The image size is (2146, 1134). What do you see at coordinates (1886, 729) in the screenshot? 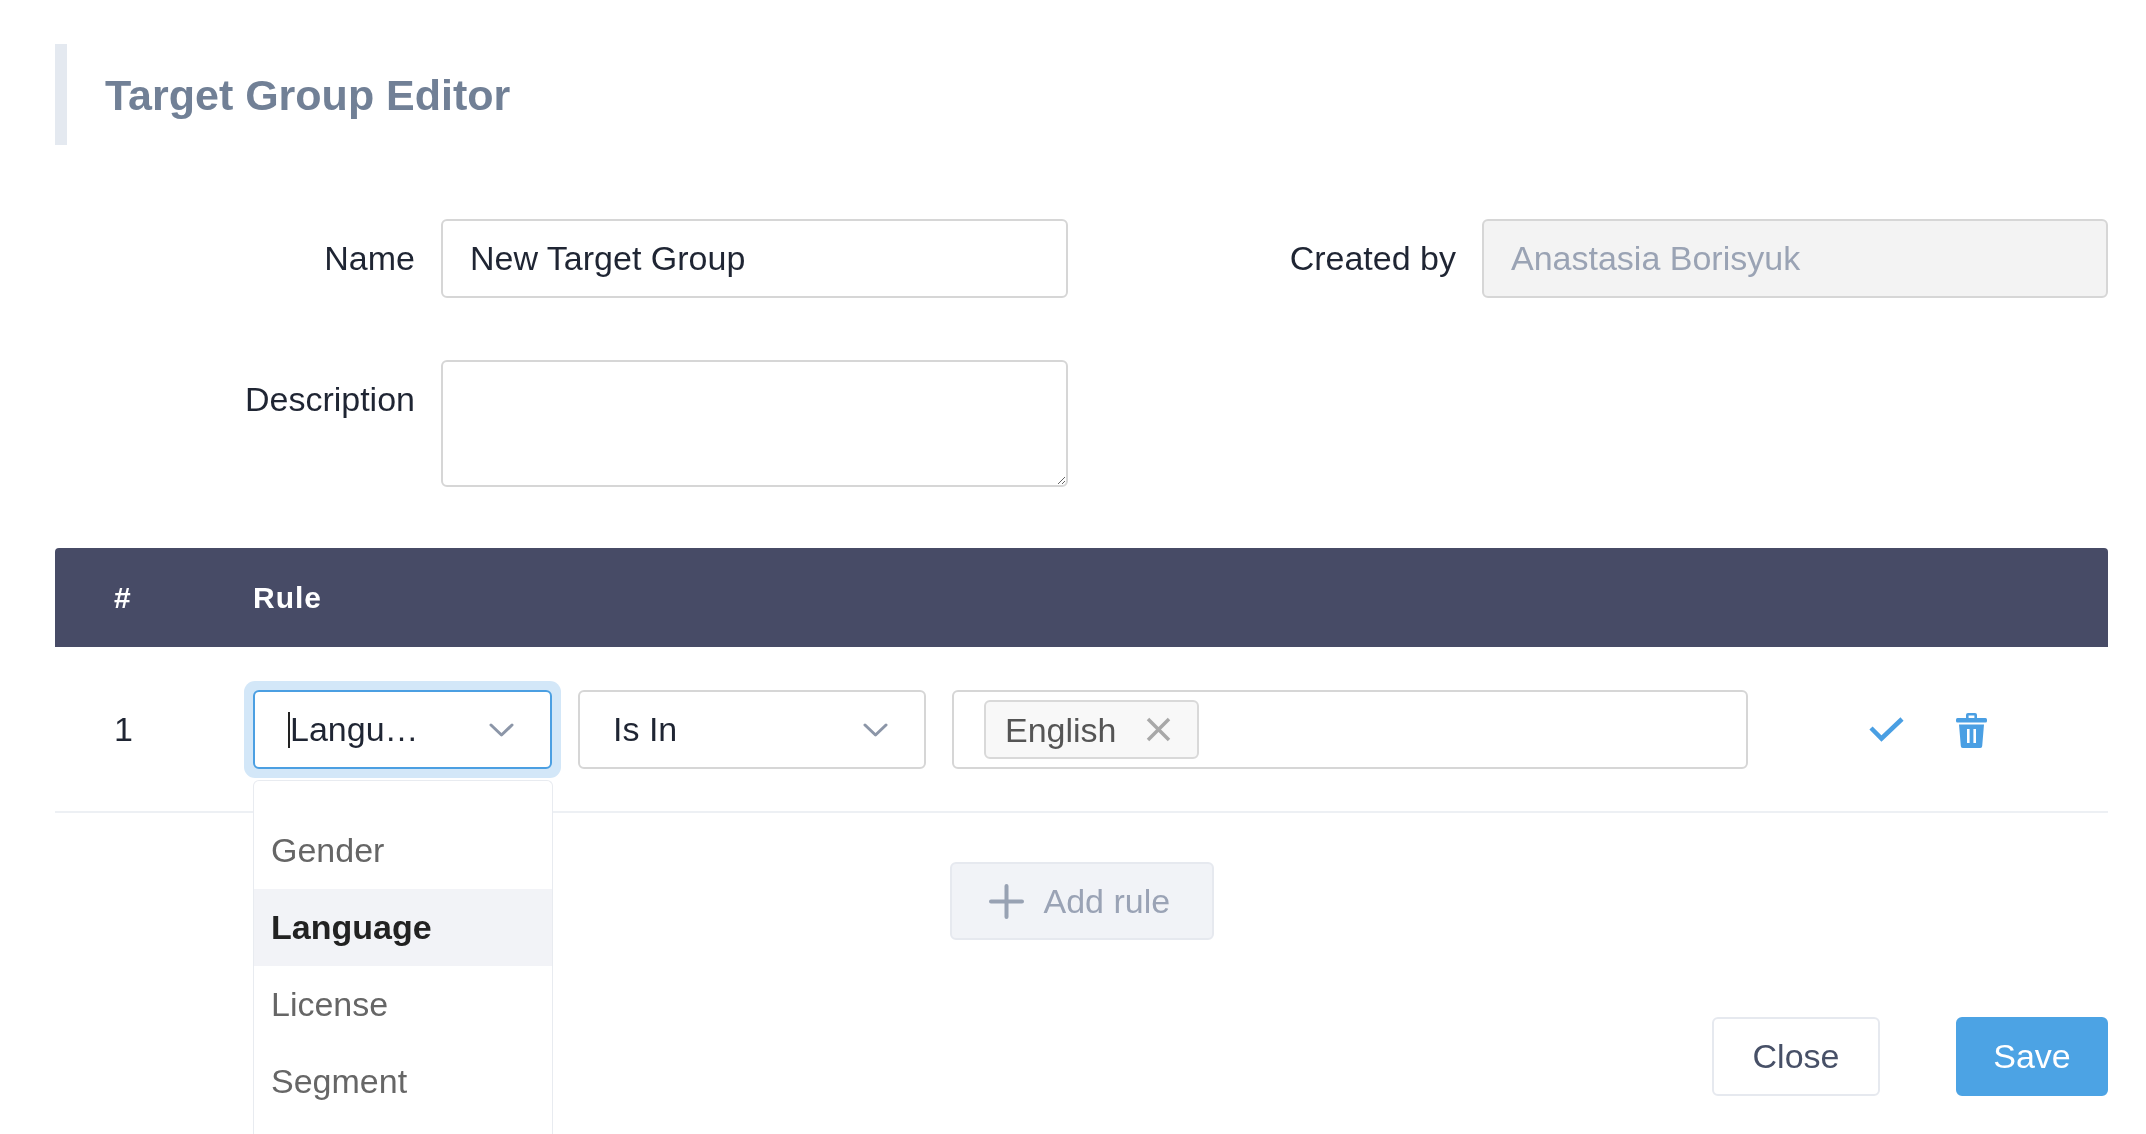
I see `checkmark-icon` at bounding box center [1886, 729].